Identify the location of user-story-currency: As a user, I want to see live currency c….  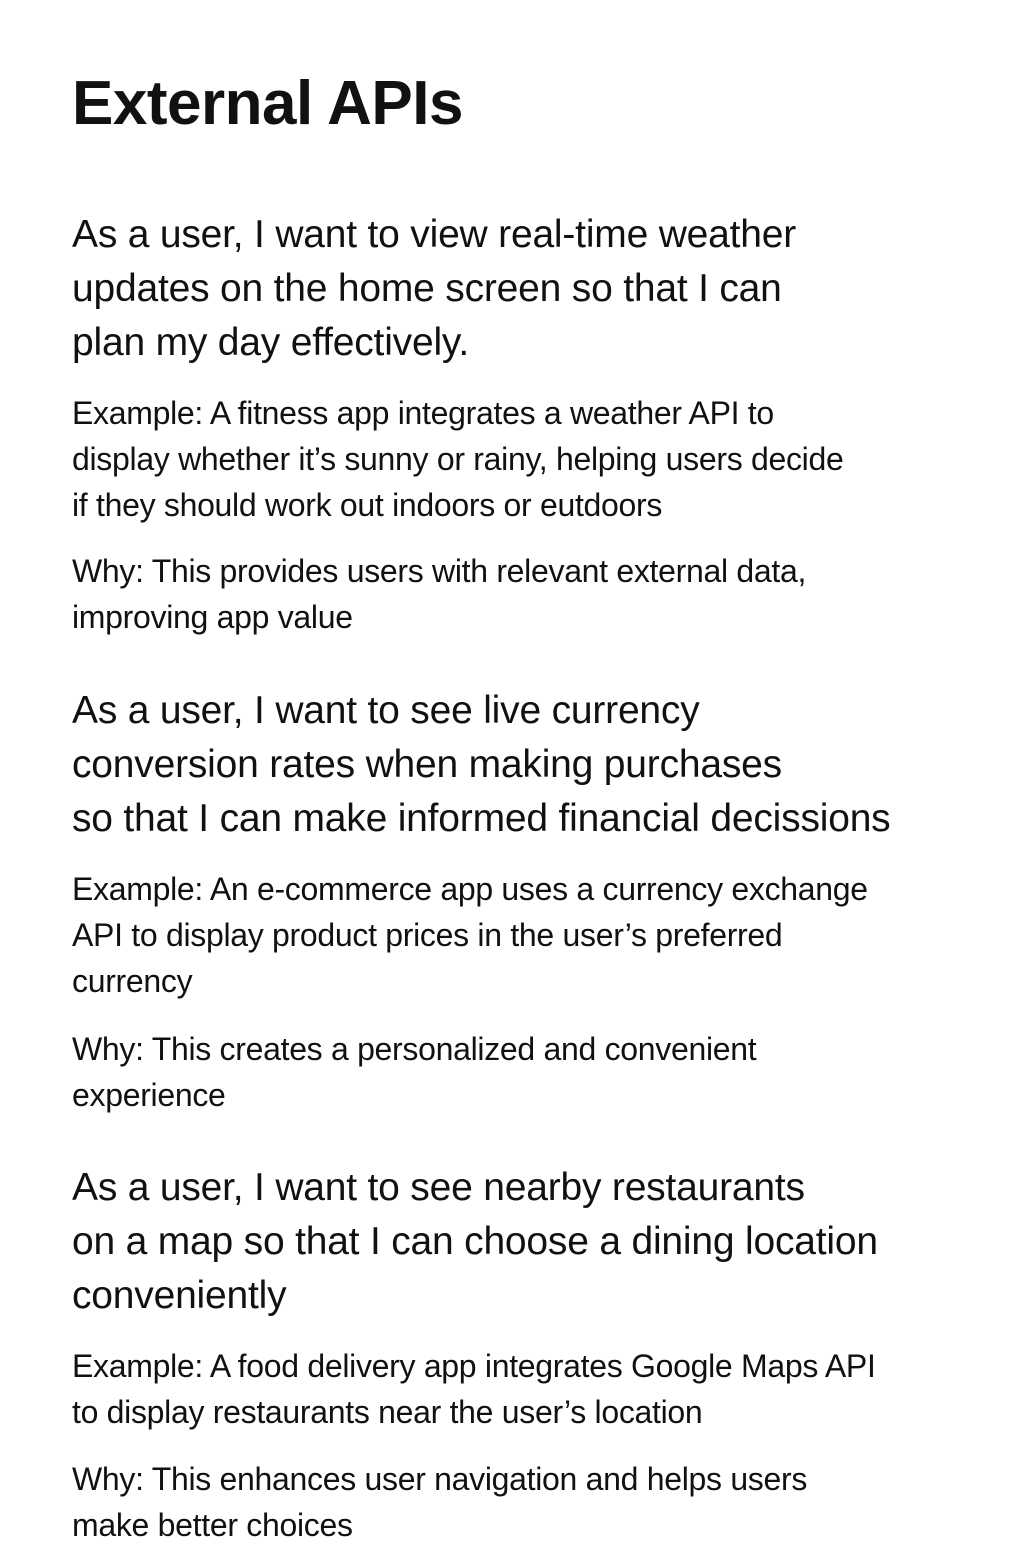
(481, 765).